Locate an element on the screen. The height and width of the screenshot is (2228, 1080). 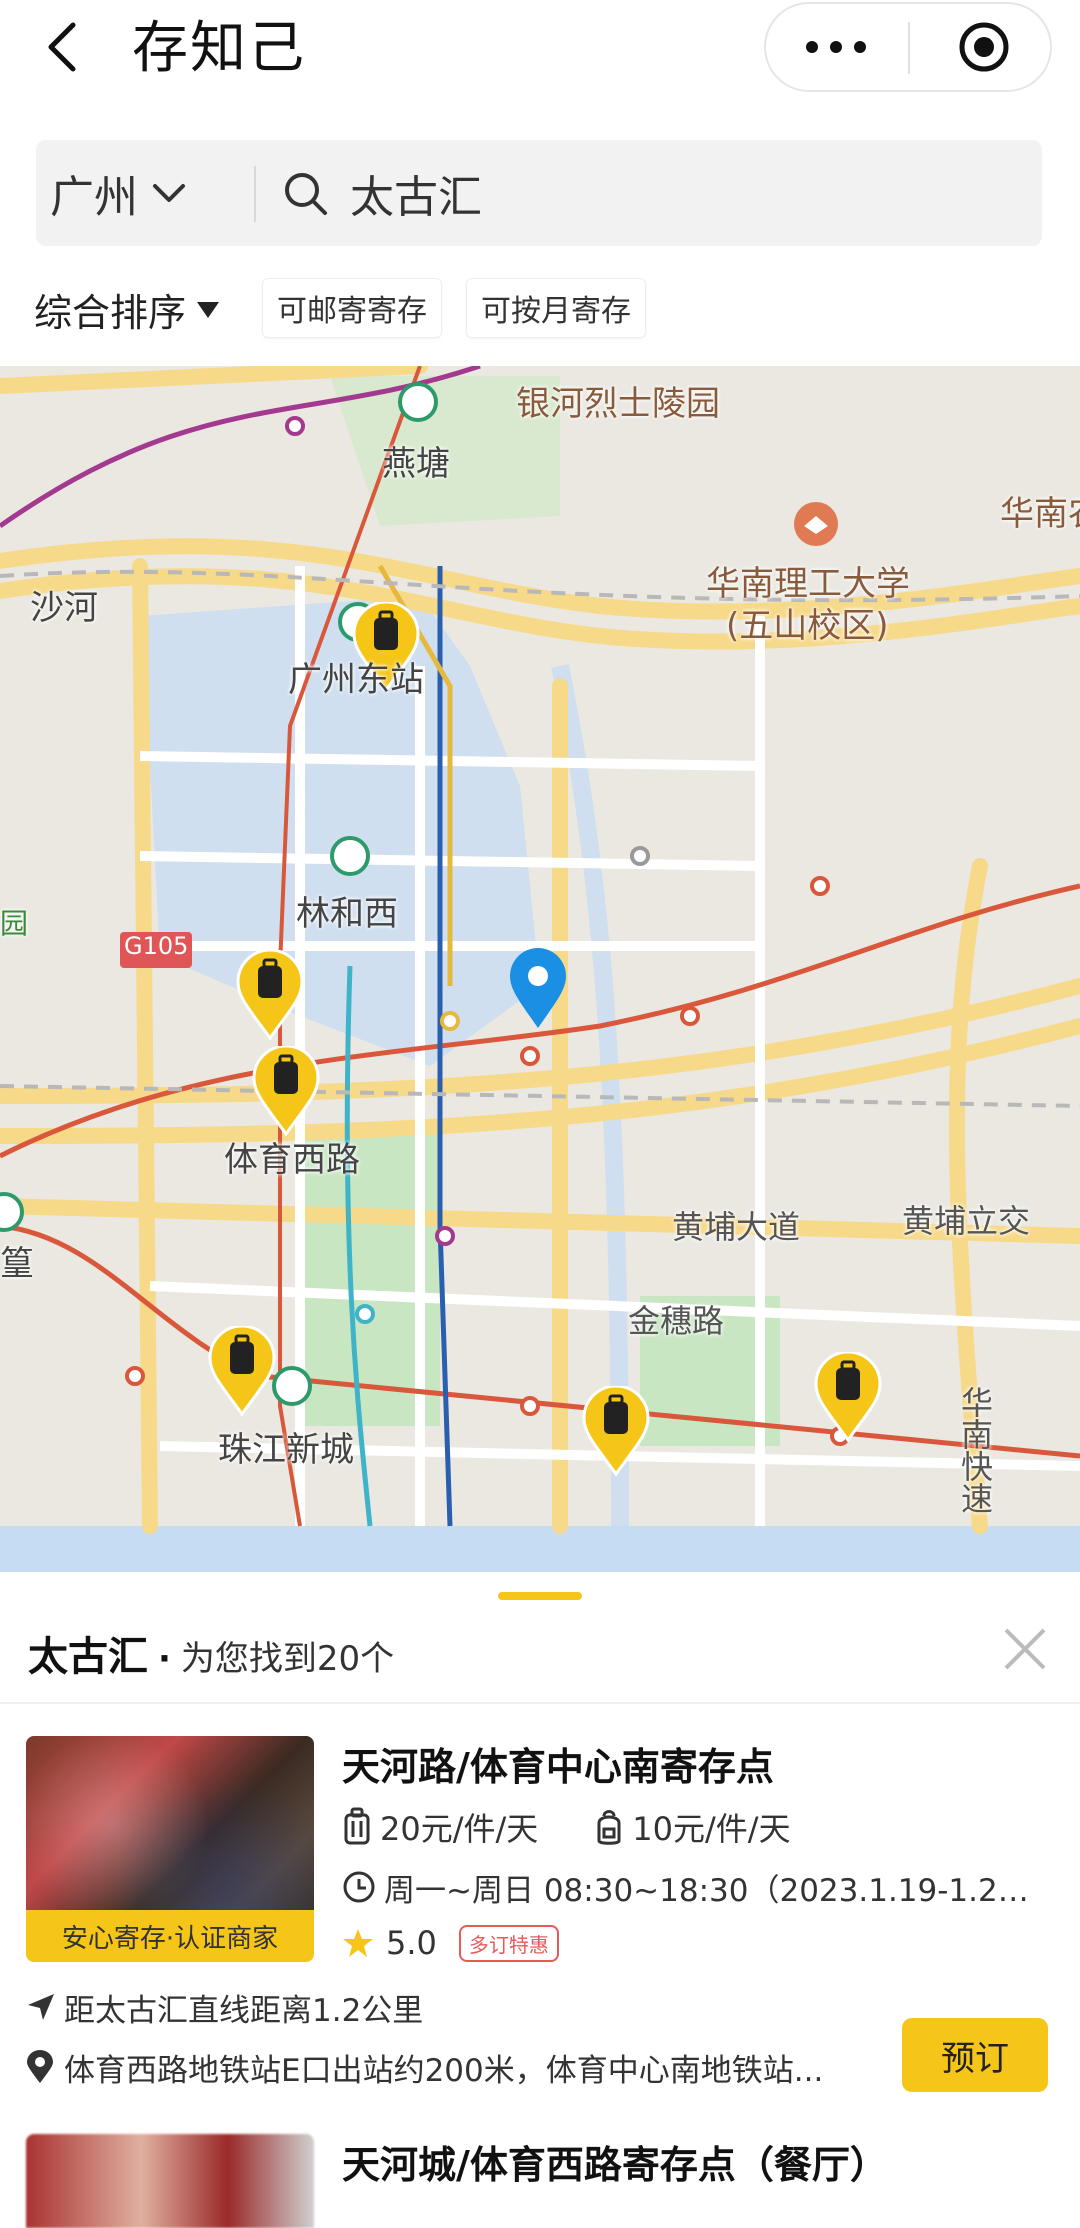
chevron-left-icon is located at coordinates (62, 47).